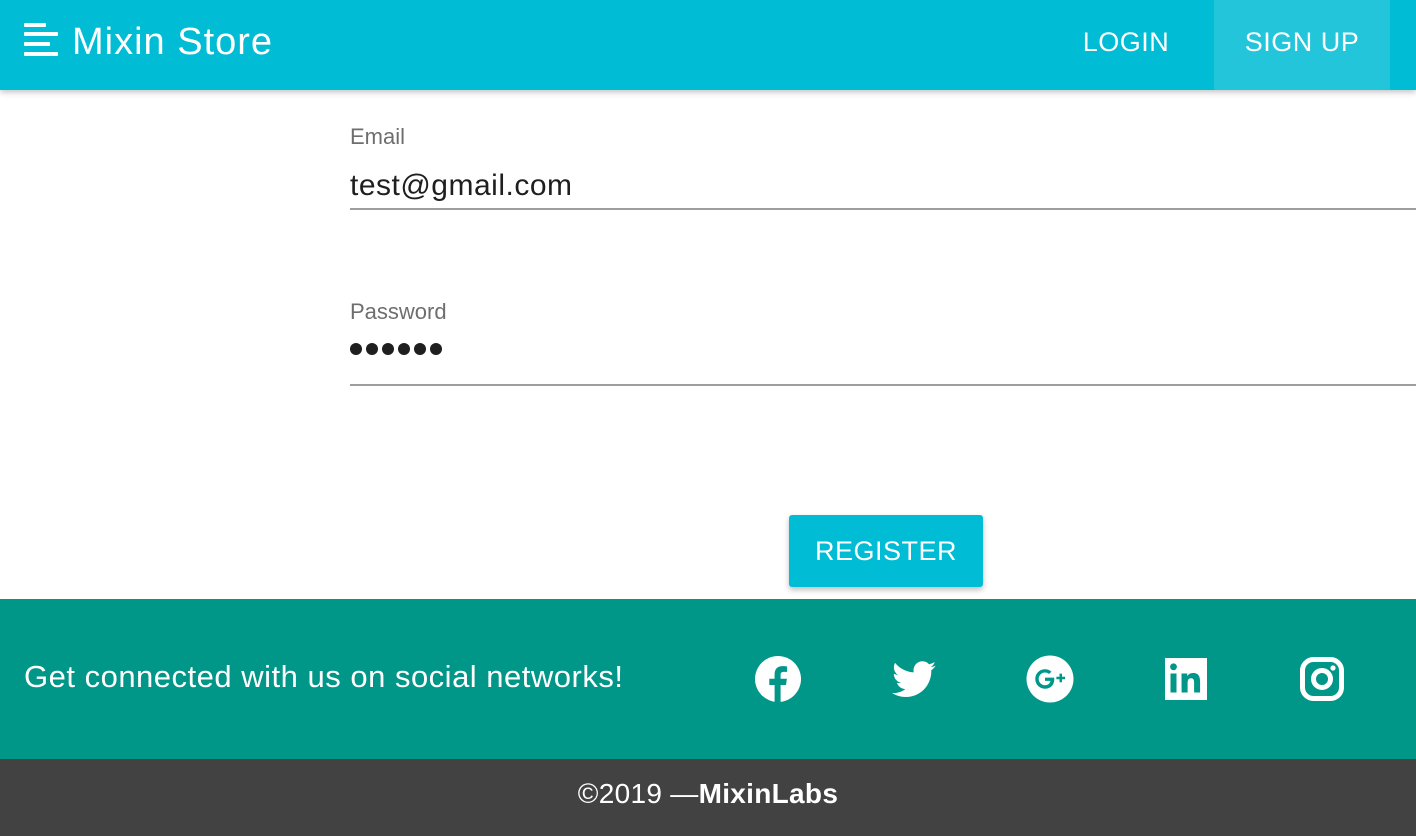 Image resolution: width=1416 pixels, height=836 pixels. I want to click on login-button: LOGIN, so click(1126, 45).